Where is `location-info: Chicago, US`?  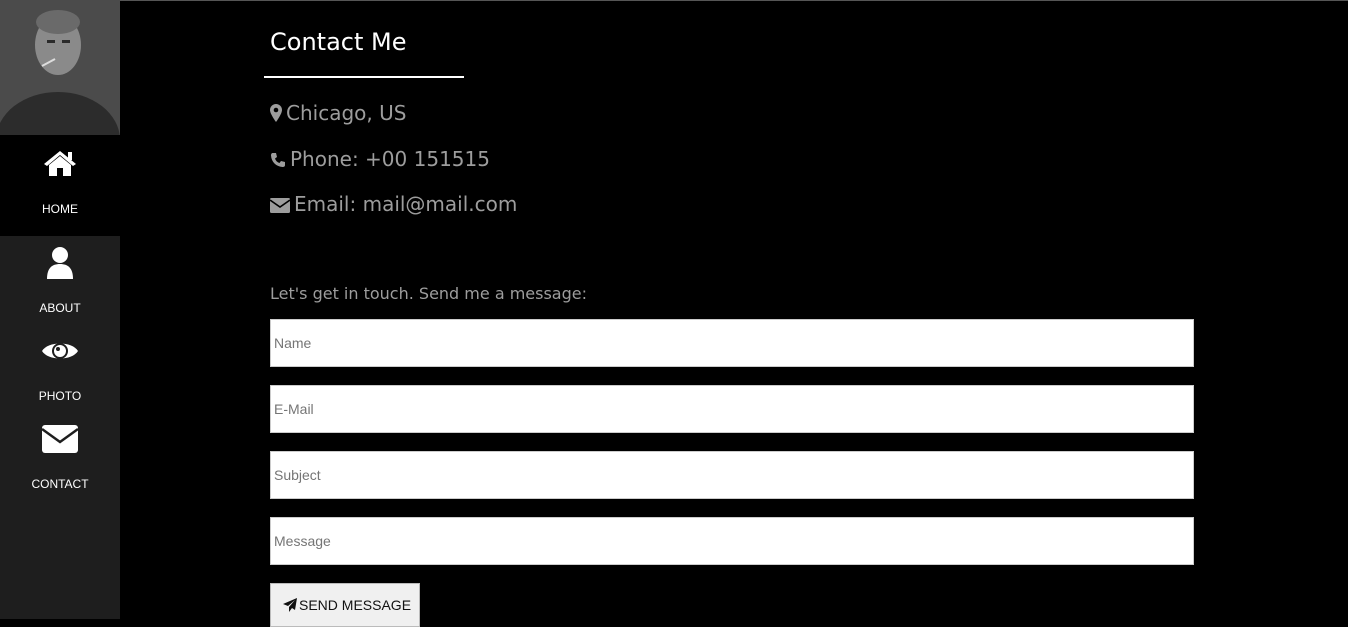
location-info: Chicago, US is located at coordinates (338, 113).